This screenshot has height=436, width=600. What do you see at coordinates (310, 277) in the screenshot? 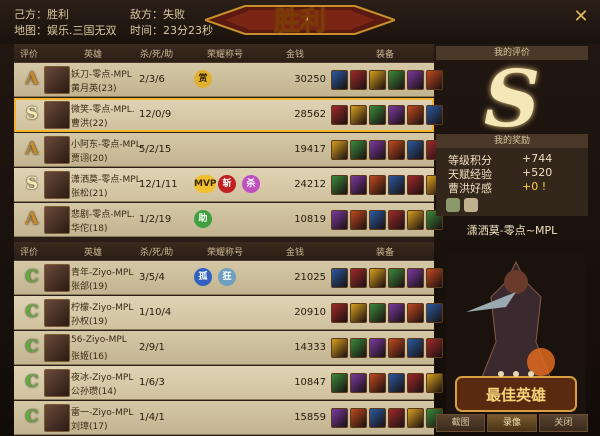
I see `gold-value: 21025` at bounding box center [310, 277].